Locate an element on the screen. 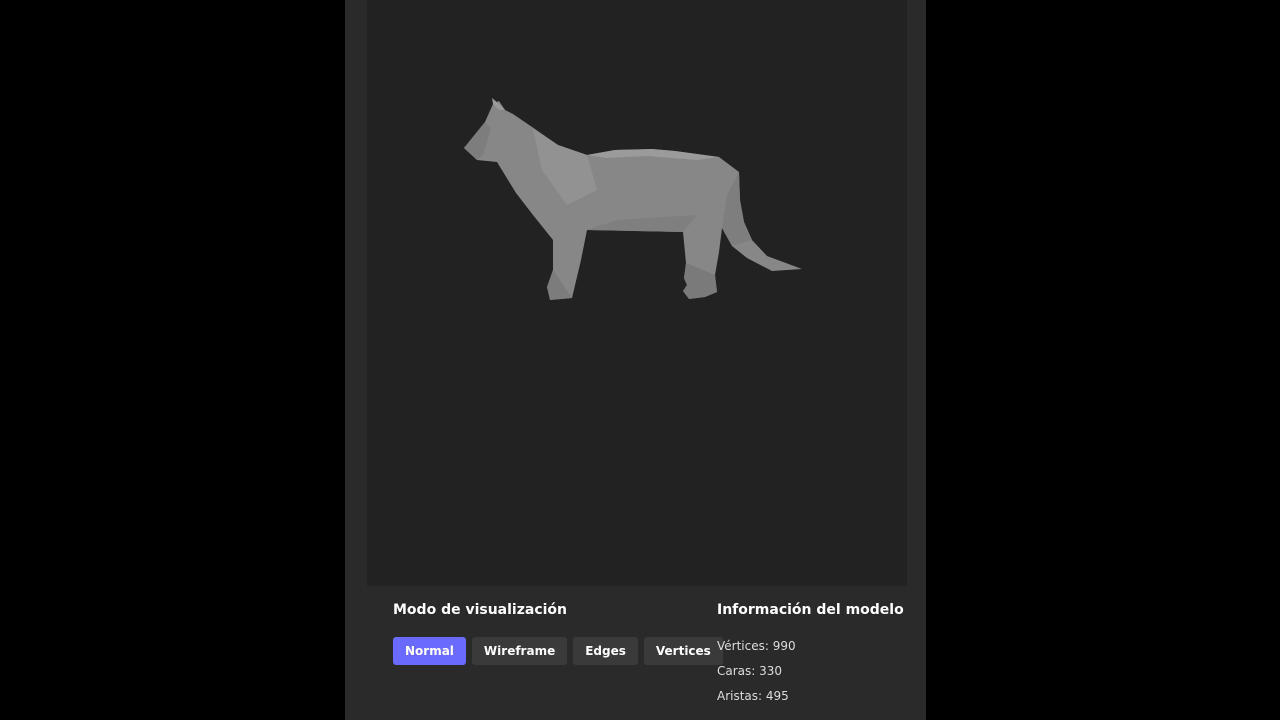  display-mode-buttons: Normal Wireframe Edges Vertices is located at coordinates (558, 651).